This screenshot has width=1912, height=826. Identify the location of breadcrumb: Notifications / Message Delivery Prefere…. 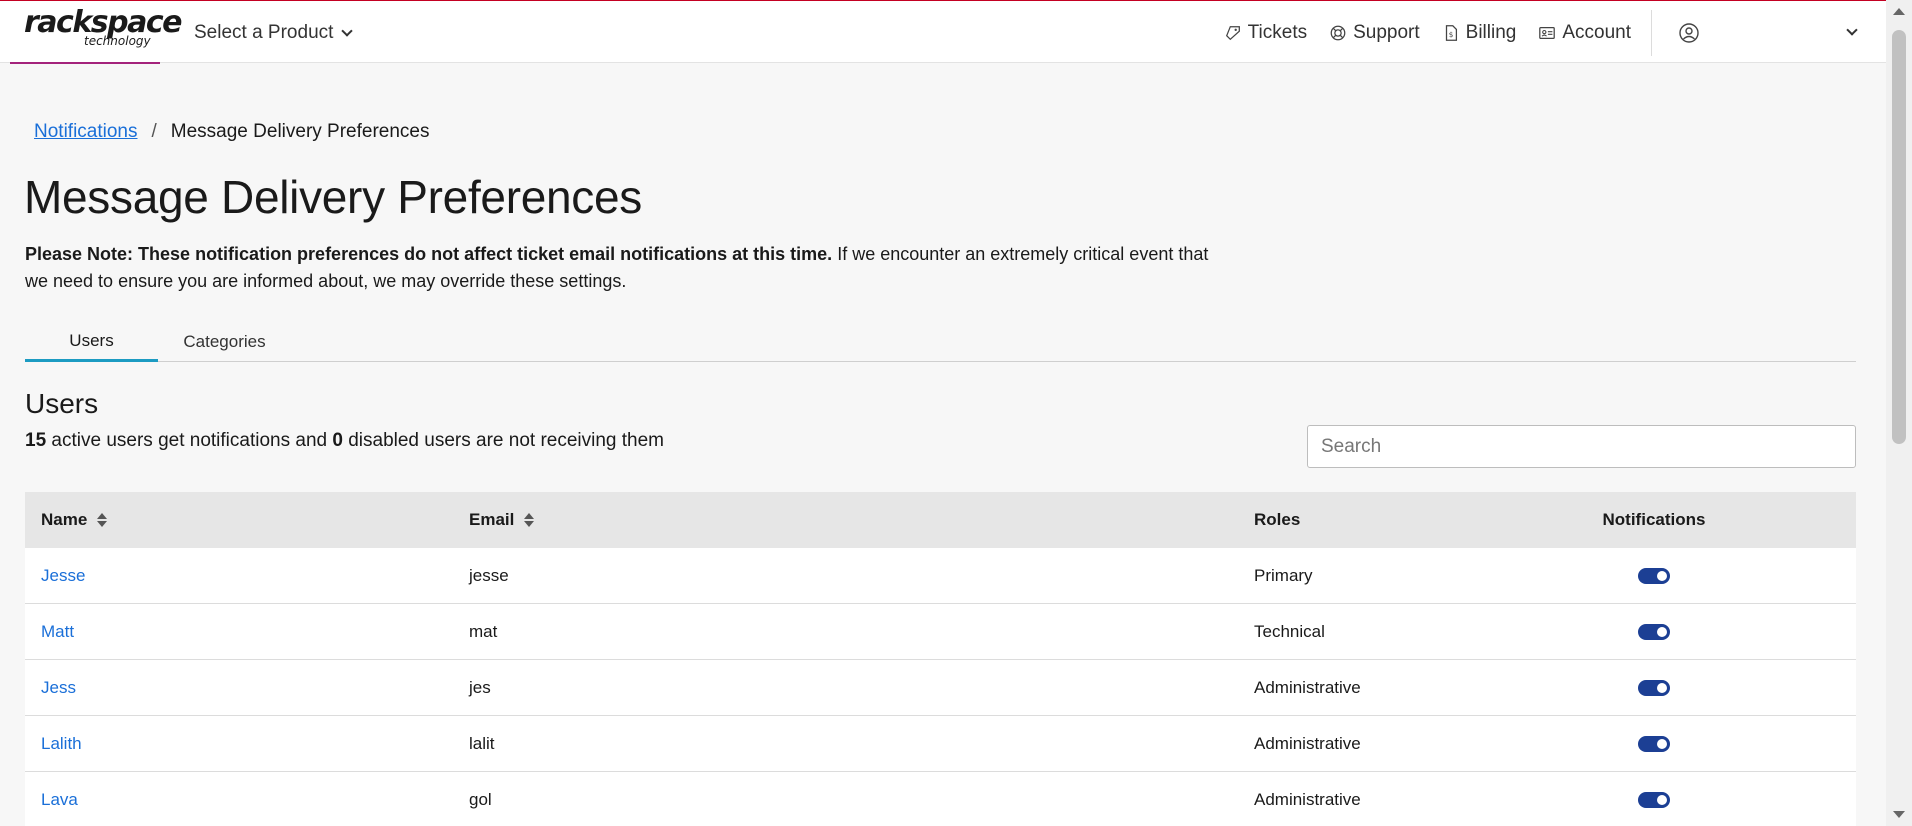
(232, 132).